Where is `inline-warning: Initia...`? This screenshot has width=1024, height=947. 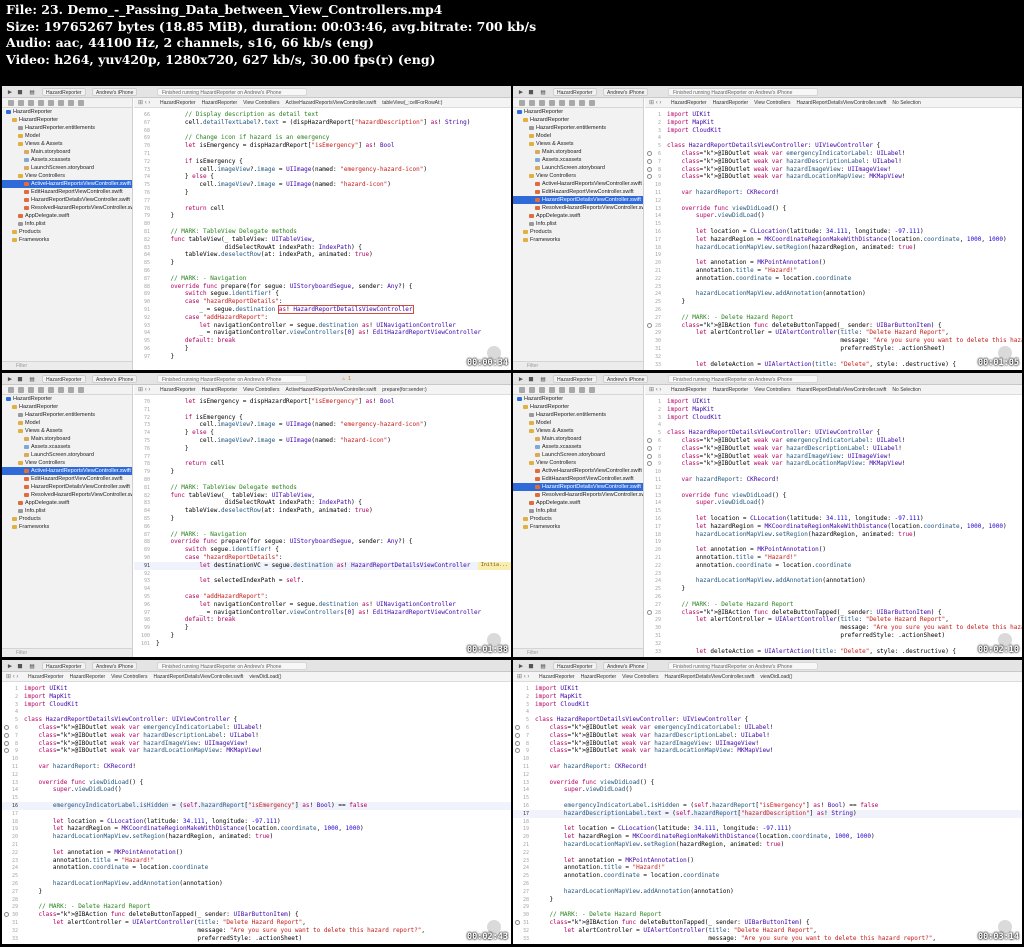 inline-warning: Initia... is located at coordinates (494, 565).